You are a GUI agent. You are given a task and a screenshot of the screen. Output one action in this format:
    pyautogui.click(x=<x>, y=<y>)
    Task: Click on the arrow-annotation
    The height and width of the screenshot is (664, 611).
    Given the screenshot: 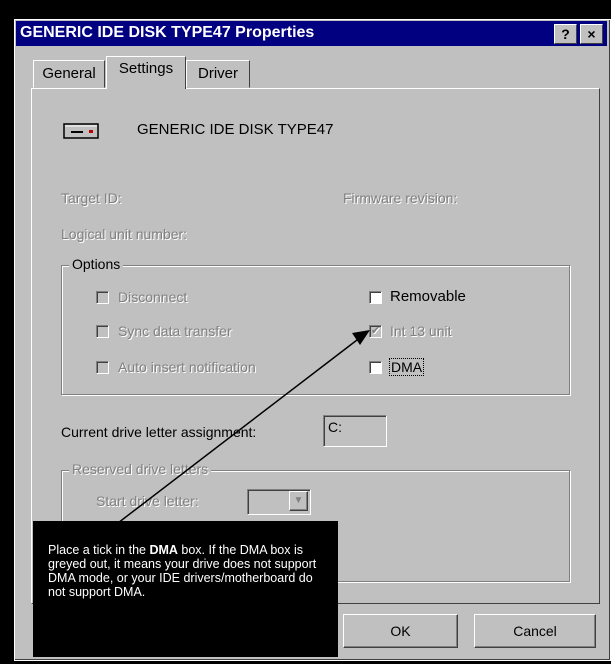 What is the action you would take?
    pyautogui.click(x=243, y=427)
    